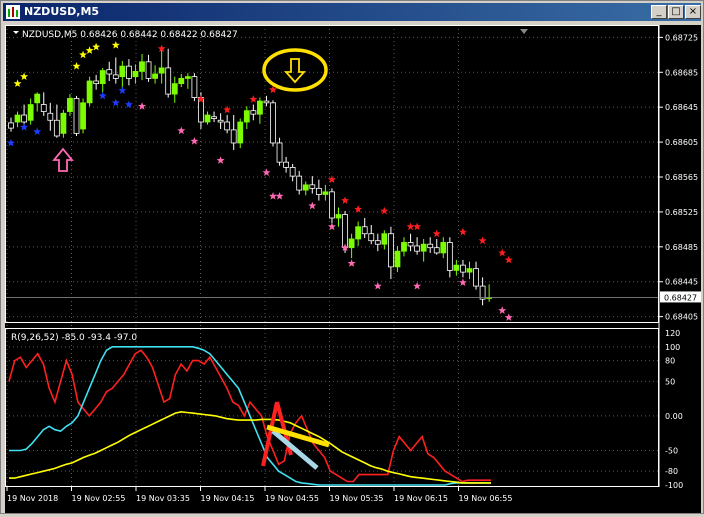 Image resolution: width=704 pixels, height=517 pixels. Describe the element at coordinates (681, 142) in the screenshot. I see `price-axis-label: 0.68605` at that location.